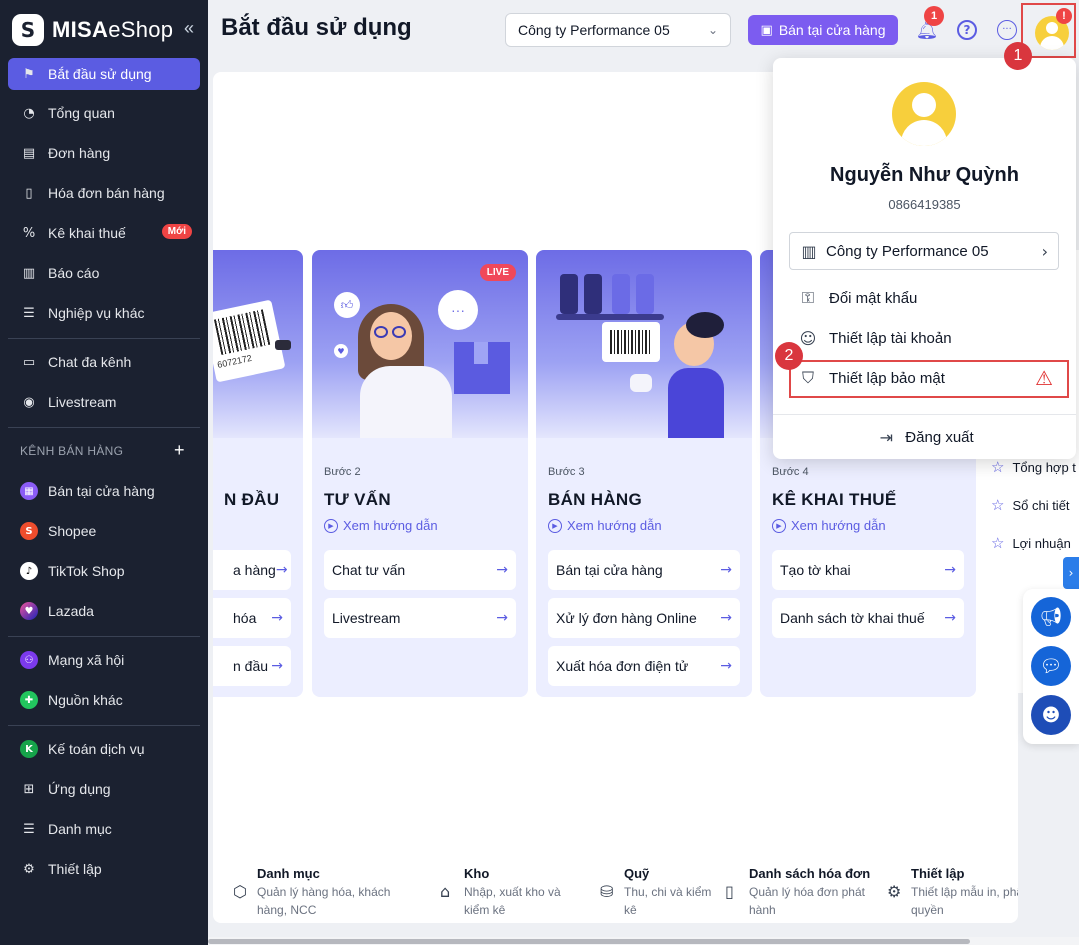  What do you see at coordinates (1030, 505) in the screenshot?
I see `favorite-report-item: ☆ Sổ chi tiết` at bounding box center [1030, 505].